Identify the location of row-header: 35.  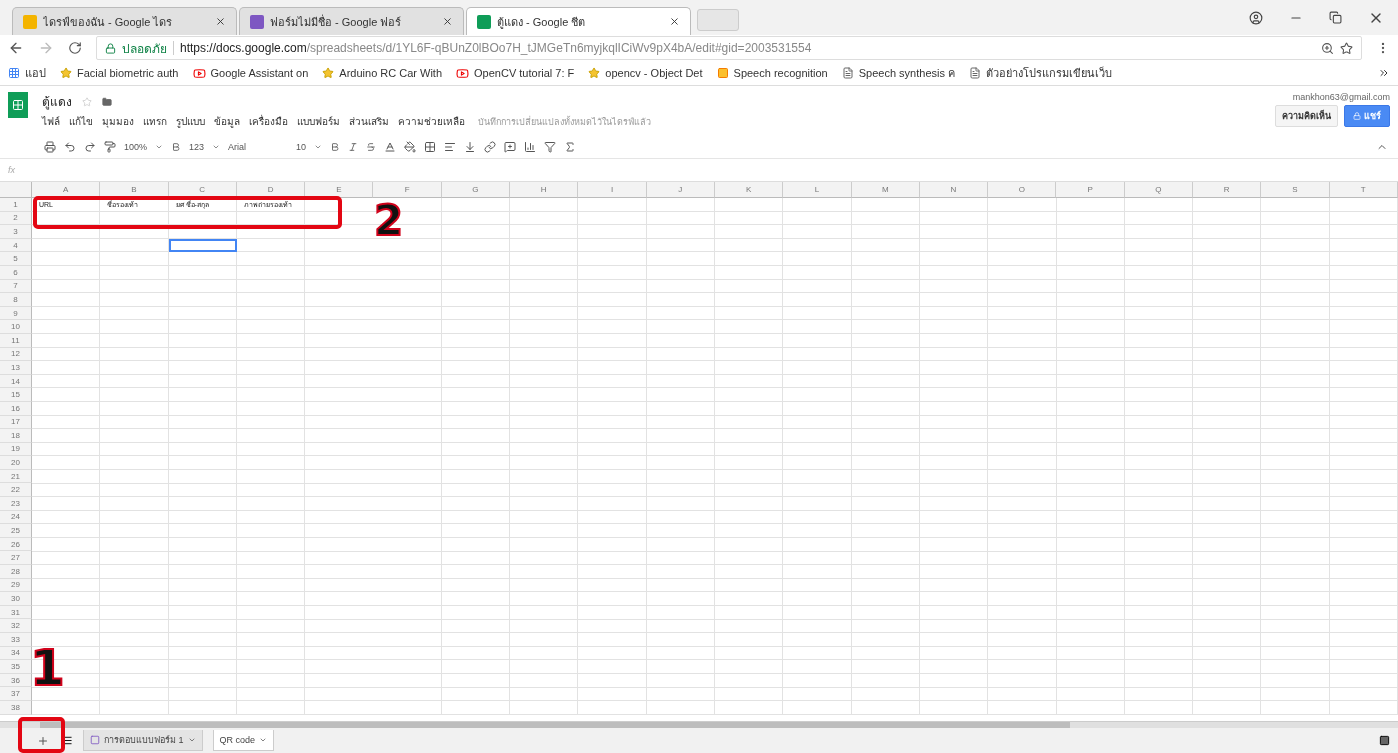
(16, 667).